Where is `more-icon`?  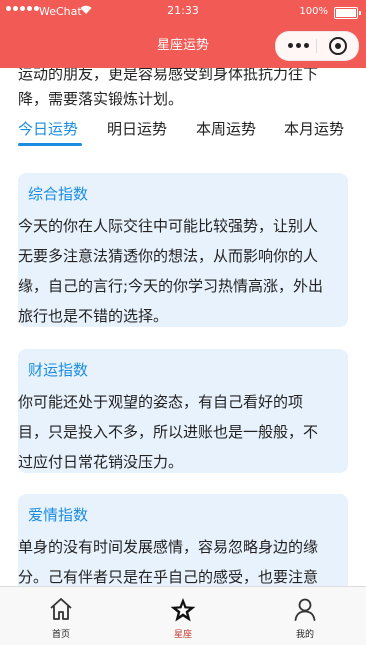 more-icon is located at coordinates (298, 45).